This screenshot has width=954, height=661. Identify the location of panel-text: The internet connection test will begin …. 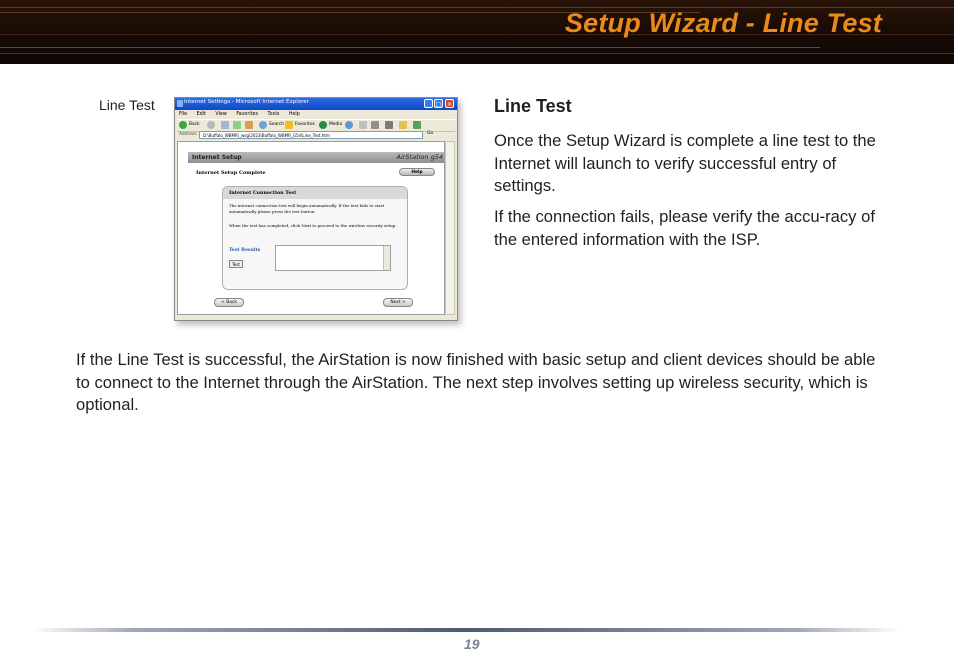
(307, 208).